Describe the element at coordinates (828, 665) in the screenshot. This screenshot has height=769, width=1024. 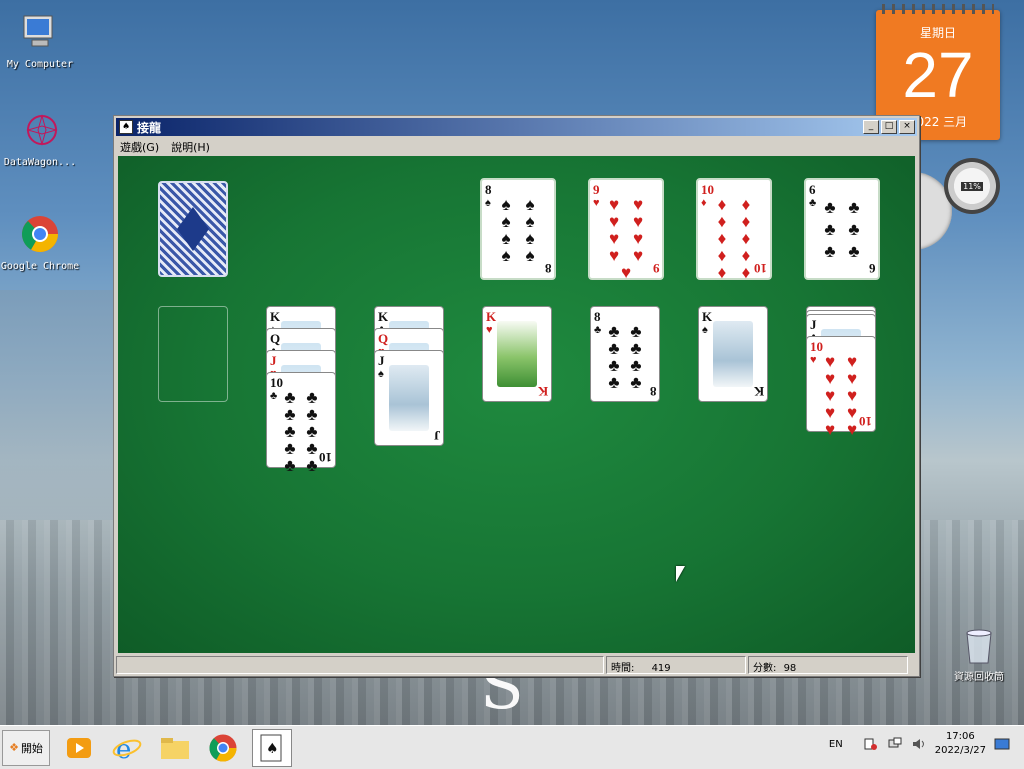
I see `status-score: 分數: 98` at that location.